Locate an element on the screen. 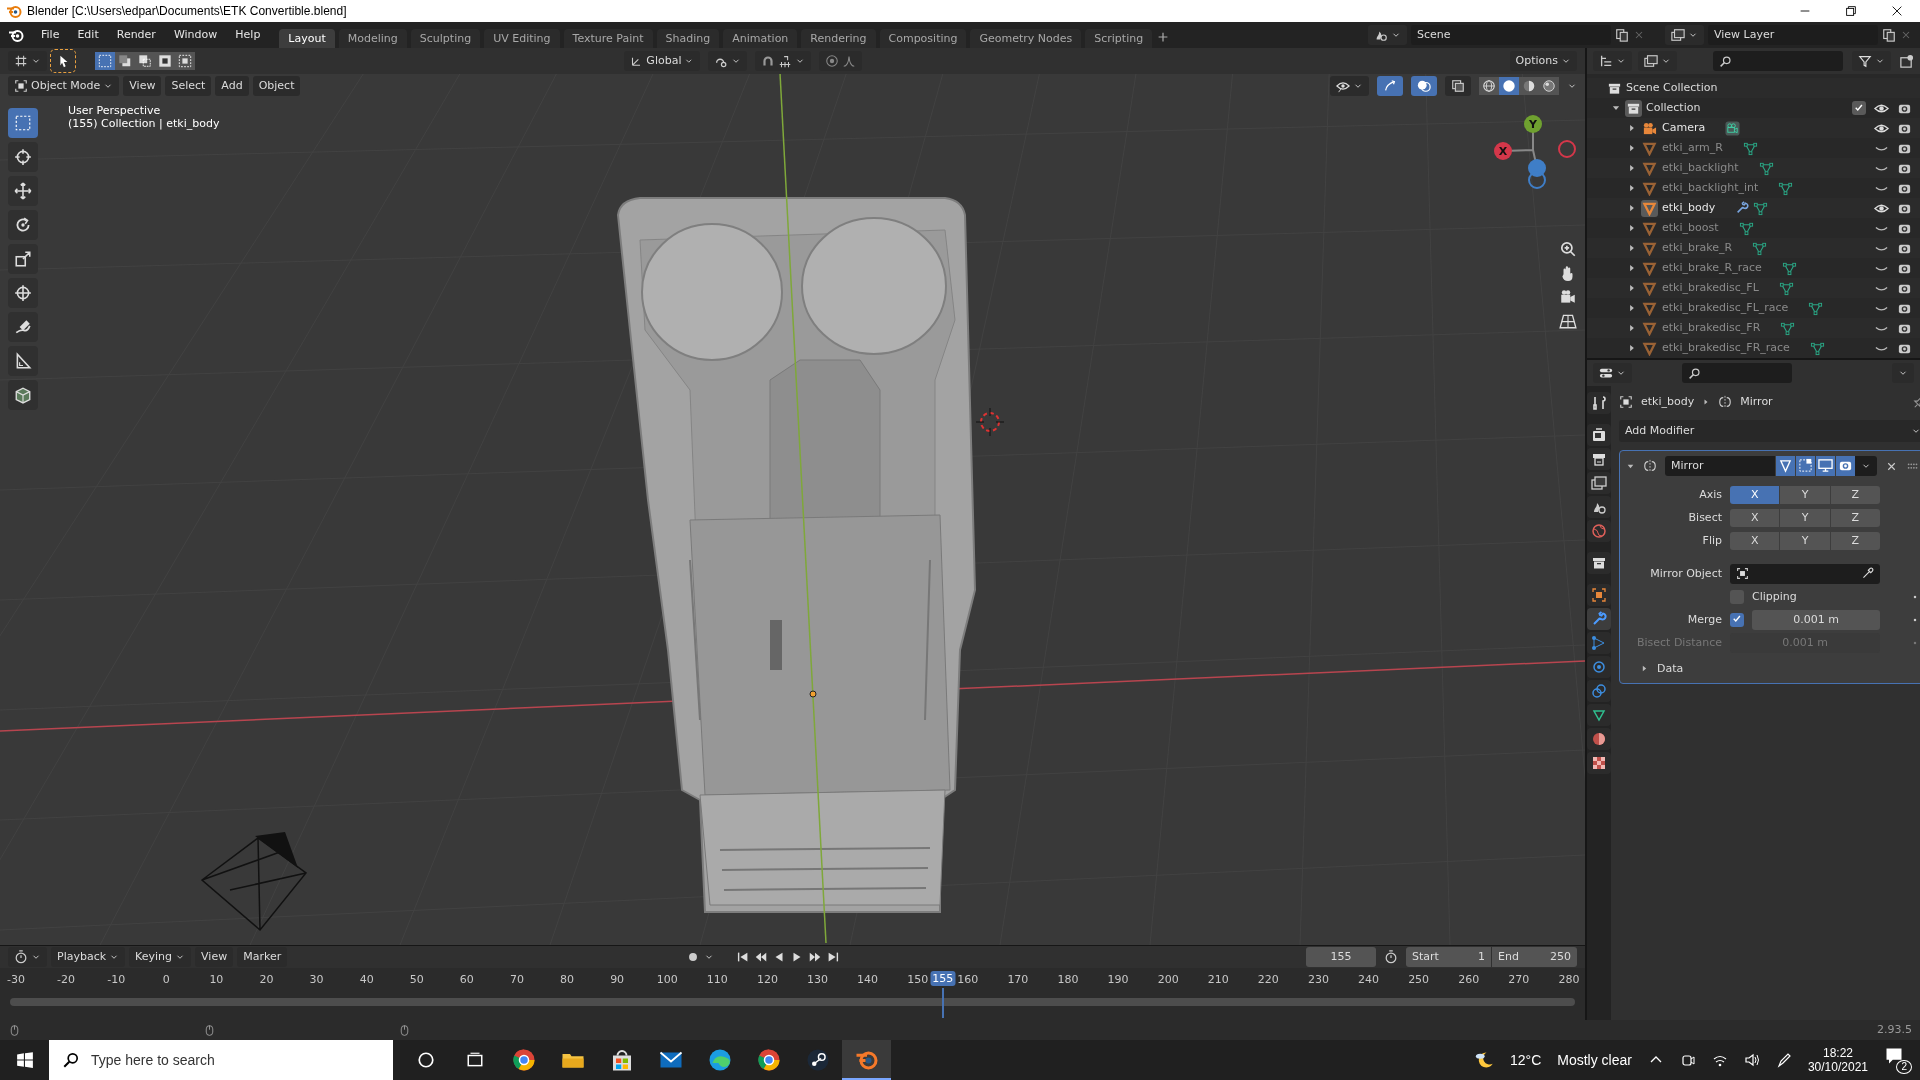 The image size is (1920, 1080). tree-item: etki_backlight is located at coordinates (1700, 168).